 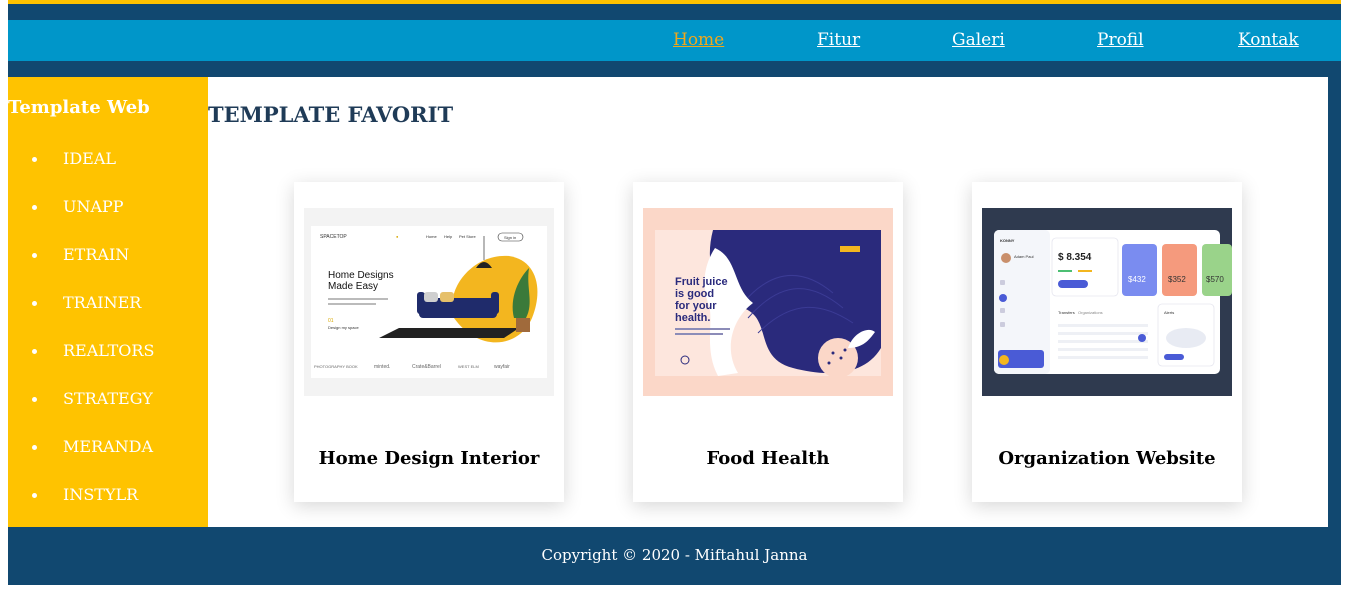 I want to click on preview-headline: Made Easy, so click(x=353, y=286).